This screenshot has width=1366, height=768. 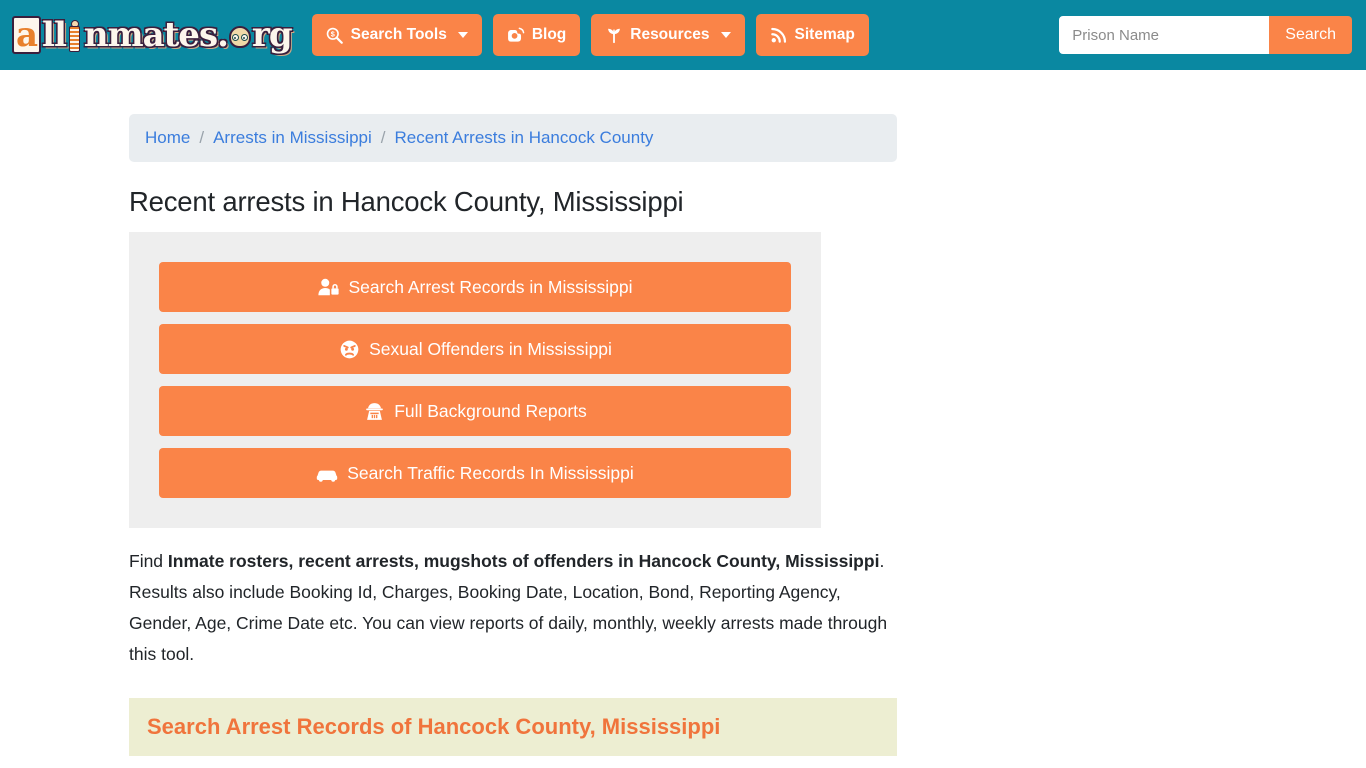 What do you see at coordinates (329, 287) in the screenshot?
I see `user-lock-icon` at bounding box center [329, 287].